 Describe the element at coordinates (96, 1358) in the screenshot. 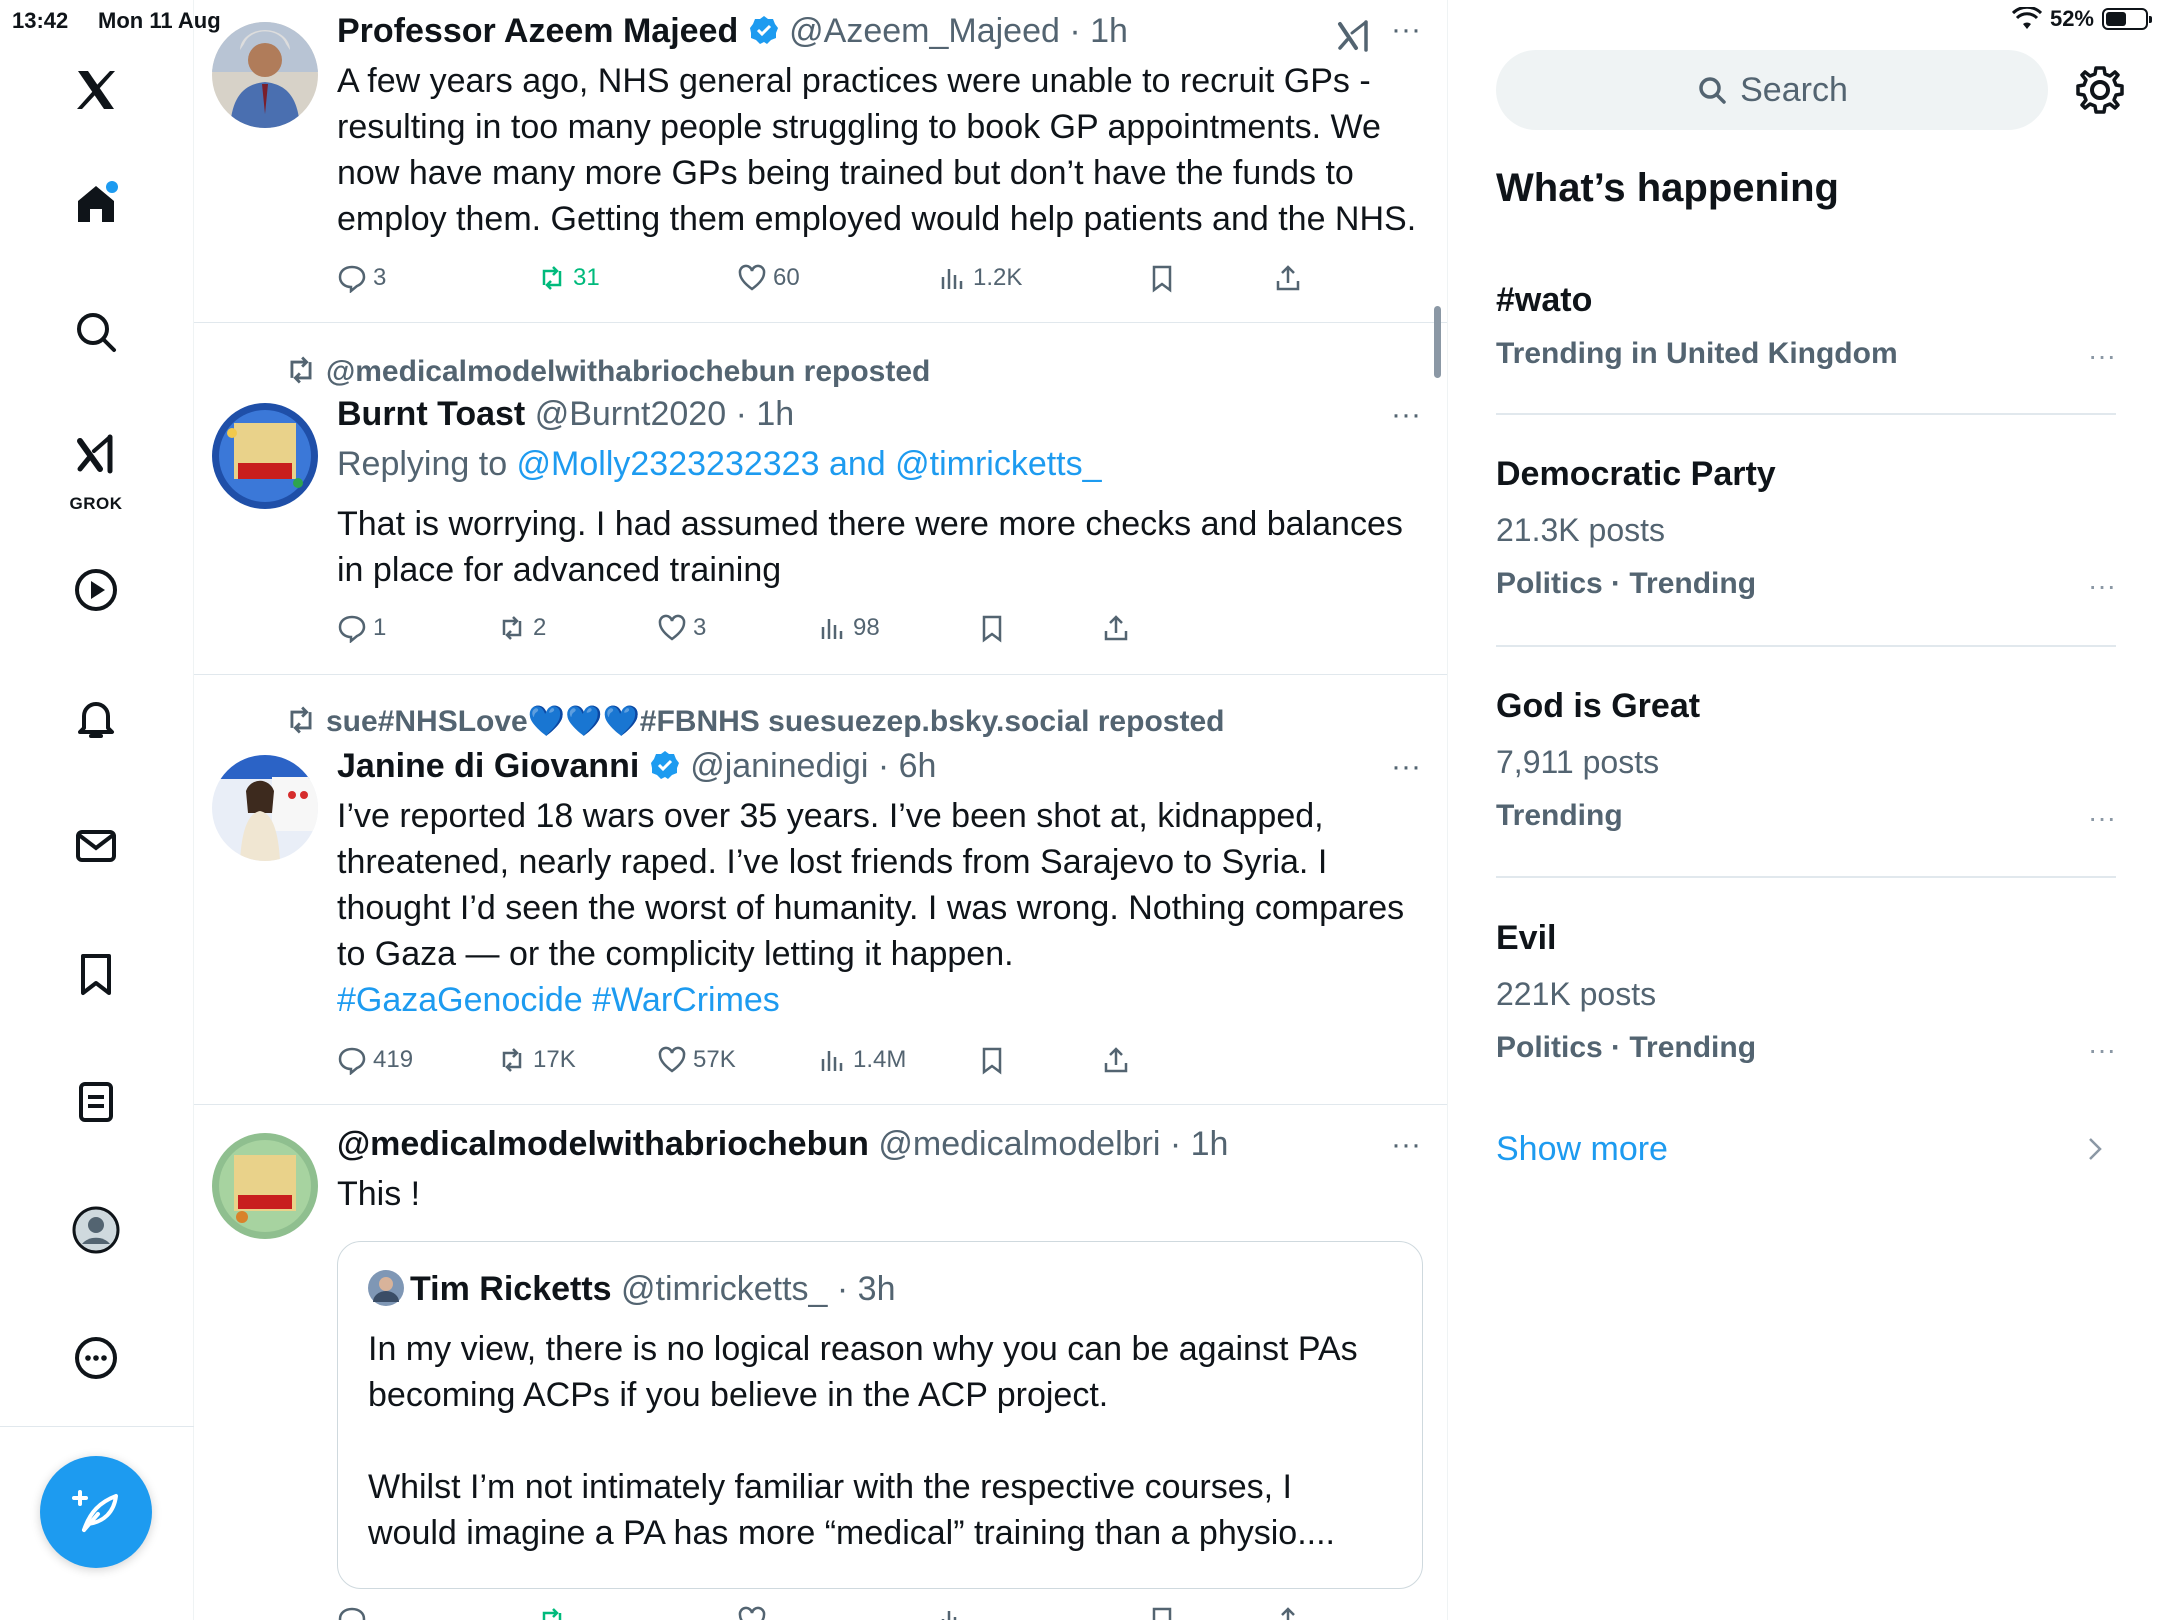

I see `nav-more` at that location.